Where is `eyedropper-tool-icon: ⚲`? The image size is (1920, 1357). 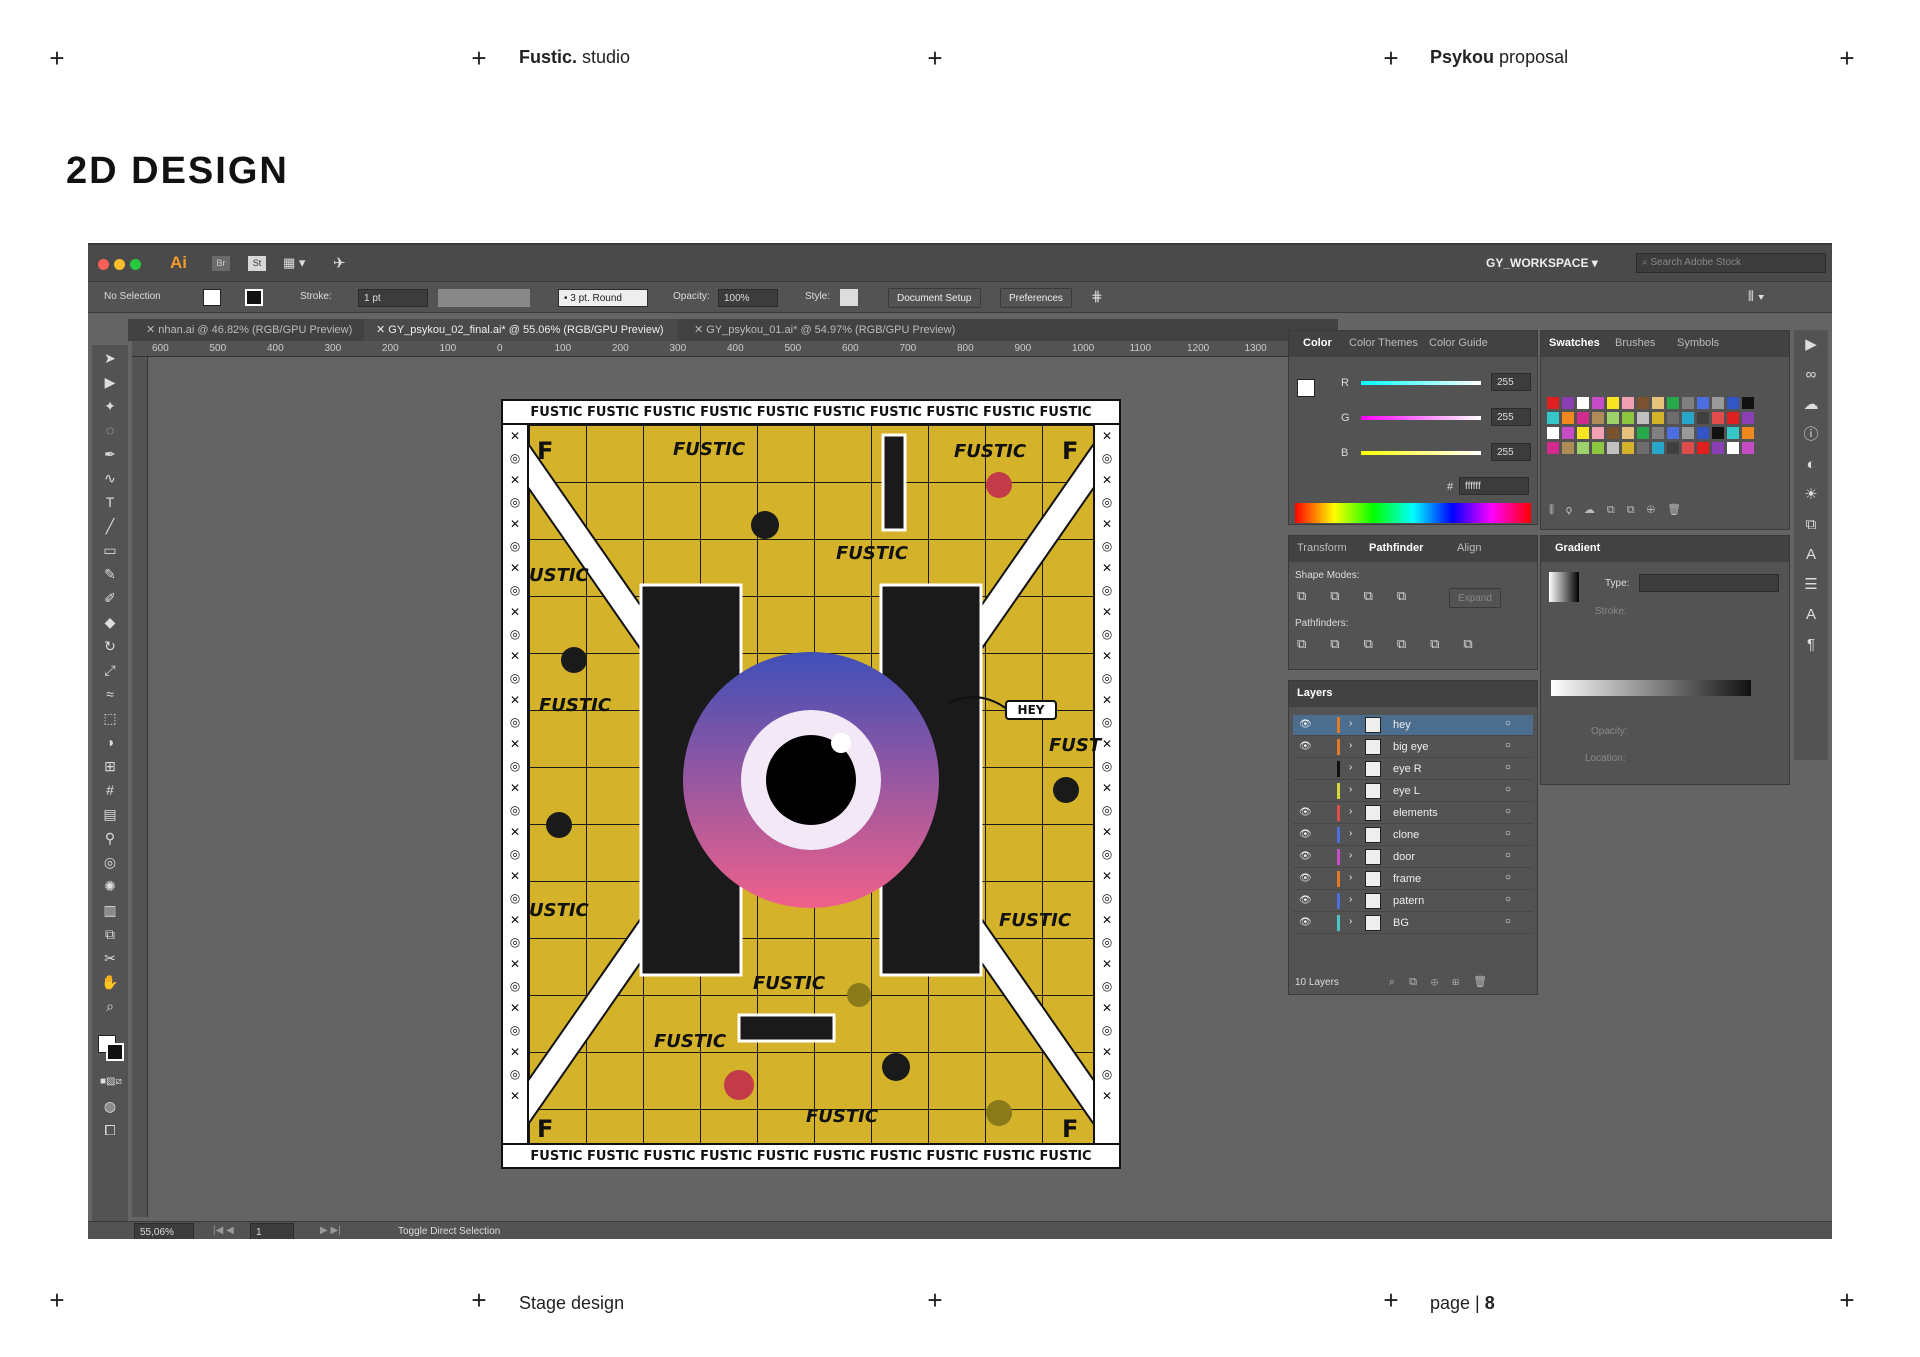 eyedropper-tool-icon: ⚲ is located at coordinates (110, 838).